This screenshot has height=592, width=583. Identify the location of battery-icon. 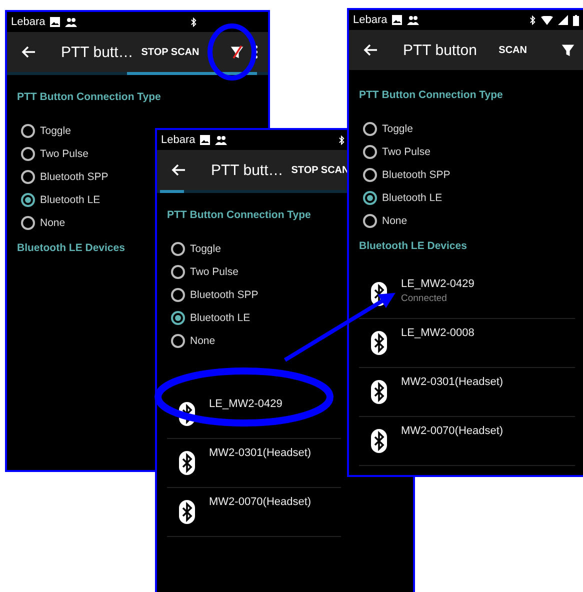
(576, 20).